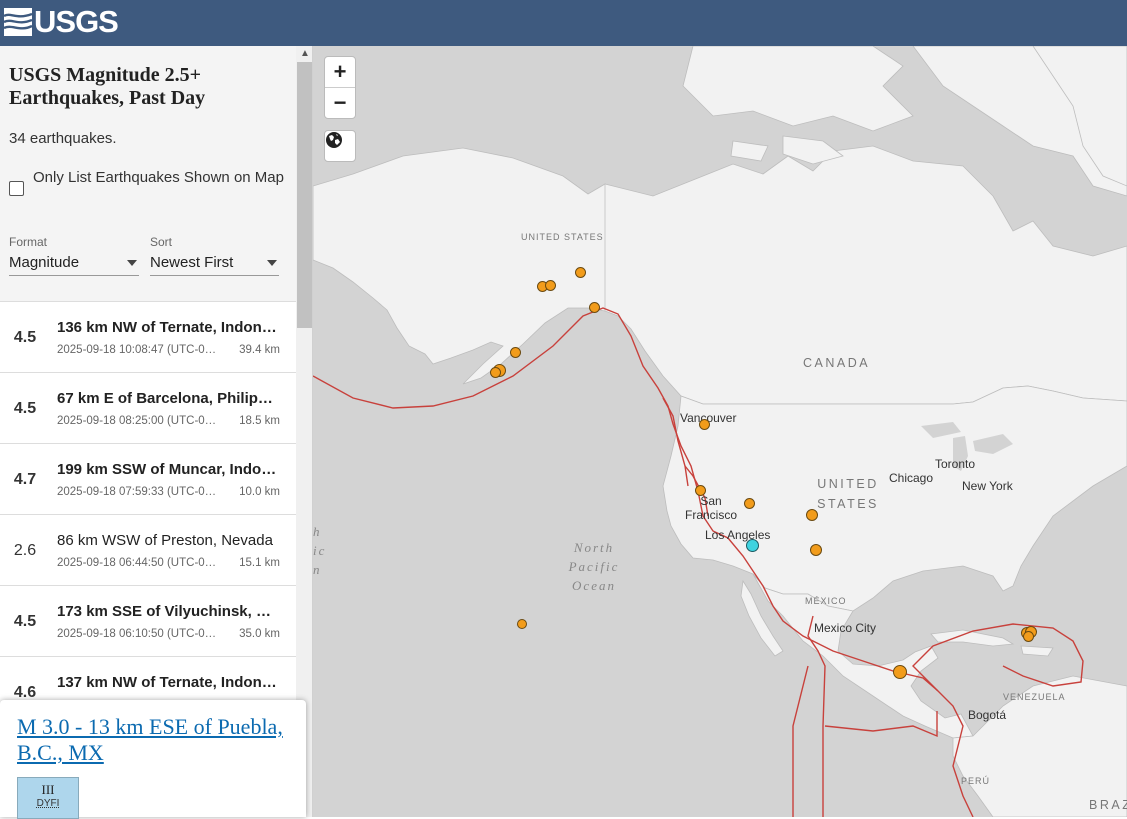 This screenshot has height=819, width=1127. Describe the element at coordinates (139, 634) in the screenshot. I see `eq-time: 2025-09-18 06:10:50 (UTC-07:00)` at that location.